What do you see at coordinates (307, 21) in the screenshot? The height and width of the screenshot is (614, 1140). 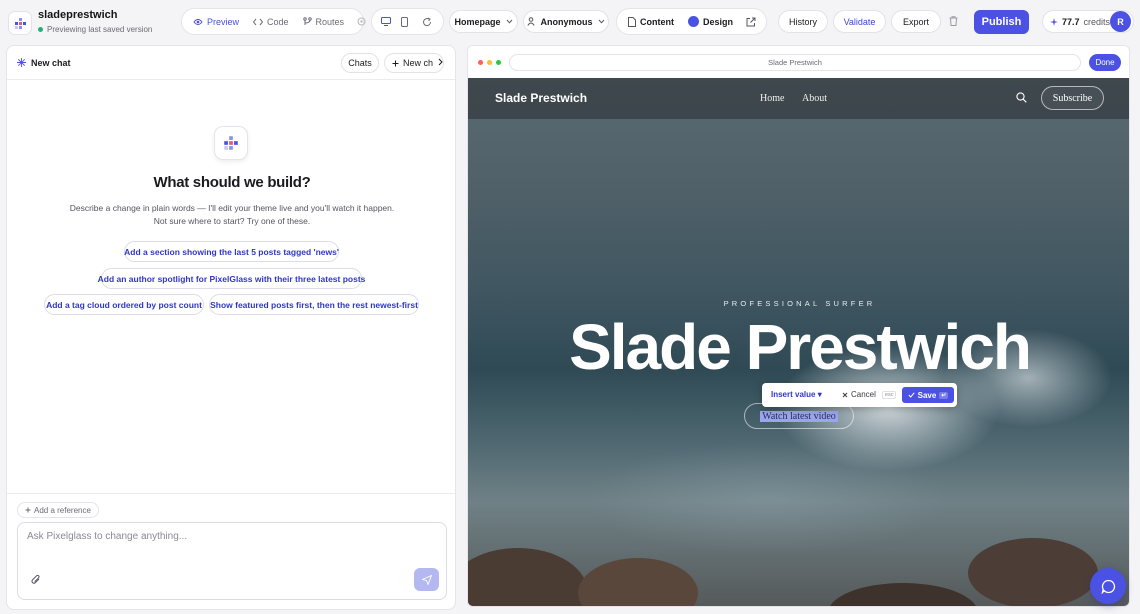 I see `routes-icon` at bounding box center [307, 21].